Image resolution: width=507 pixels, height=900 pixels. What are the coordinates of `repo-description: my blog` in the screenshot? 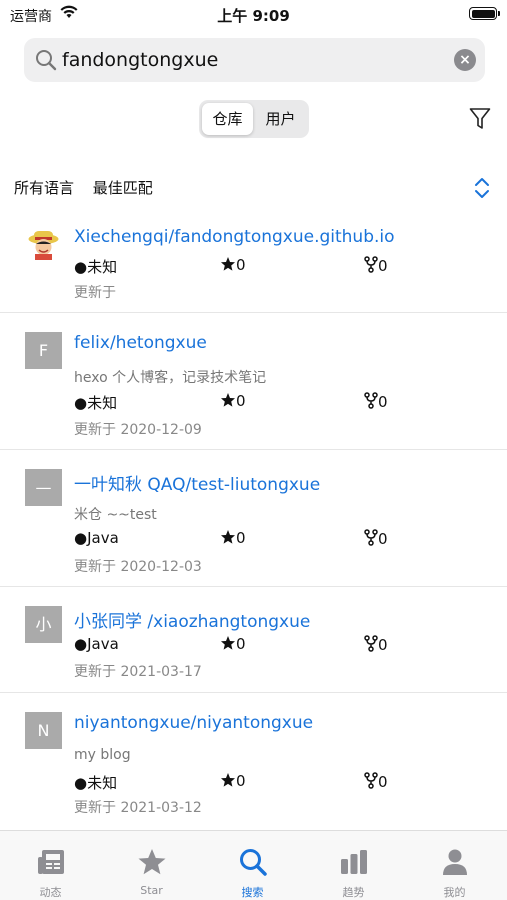 It's located at (102, 755).